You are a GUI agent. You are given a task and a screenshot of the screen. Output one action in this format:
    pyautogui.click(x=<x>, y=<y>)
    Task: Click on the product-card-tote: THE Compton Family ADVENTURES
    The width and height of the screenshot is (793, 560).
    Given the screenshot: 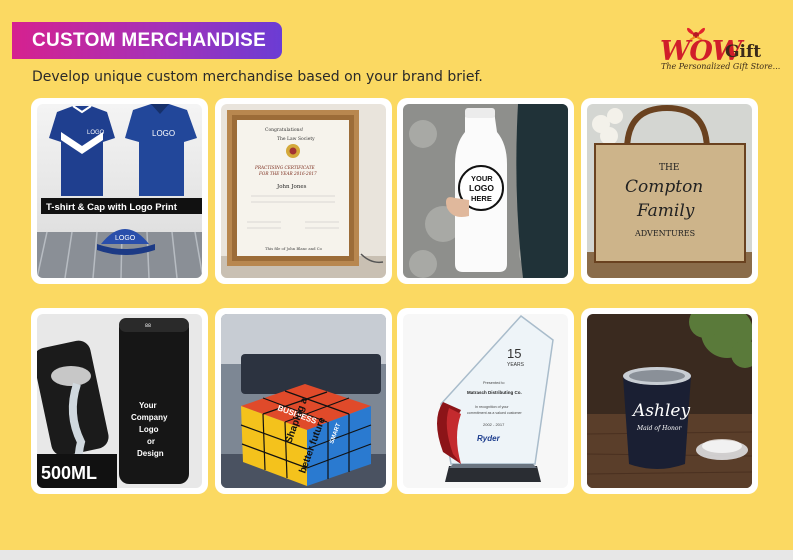 What is the action you would take?
    pyautogui.click(x=669, y=191)
    